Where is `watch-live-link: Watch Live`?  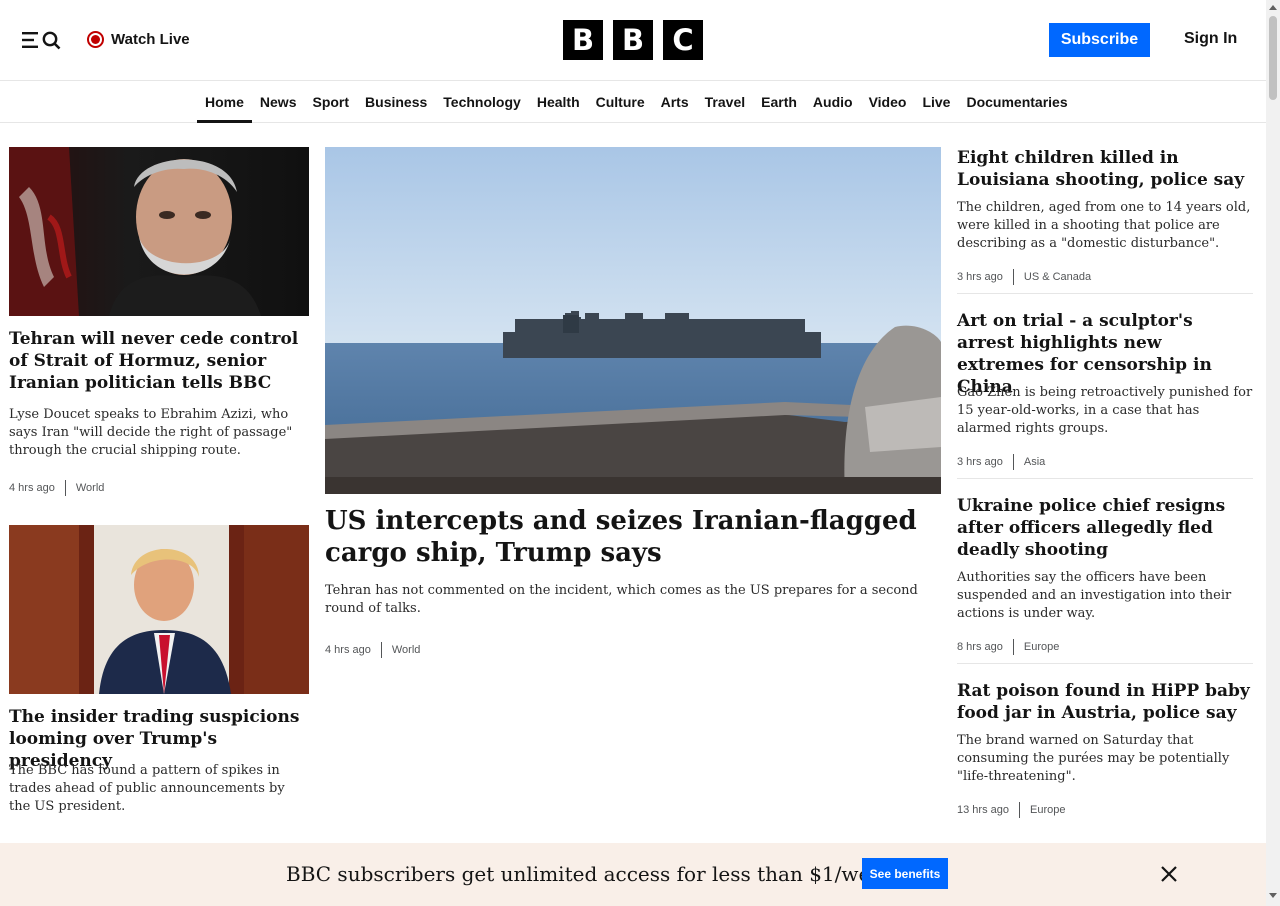
watch-live-link: Watch Live is located at coordinates (138, 39).